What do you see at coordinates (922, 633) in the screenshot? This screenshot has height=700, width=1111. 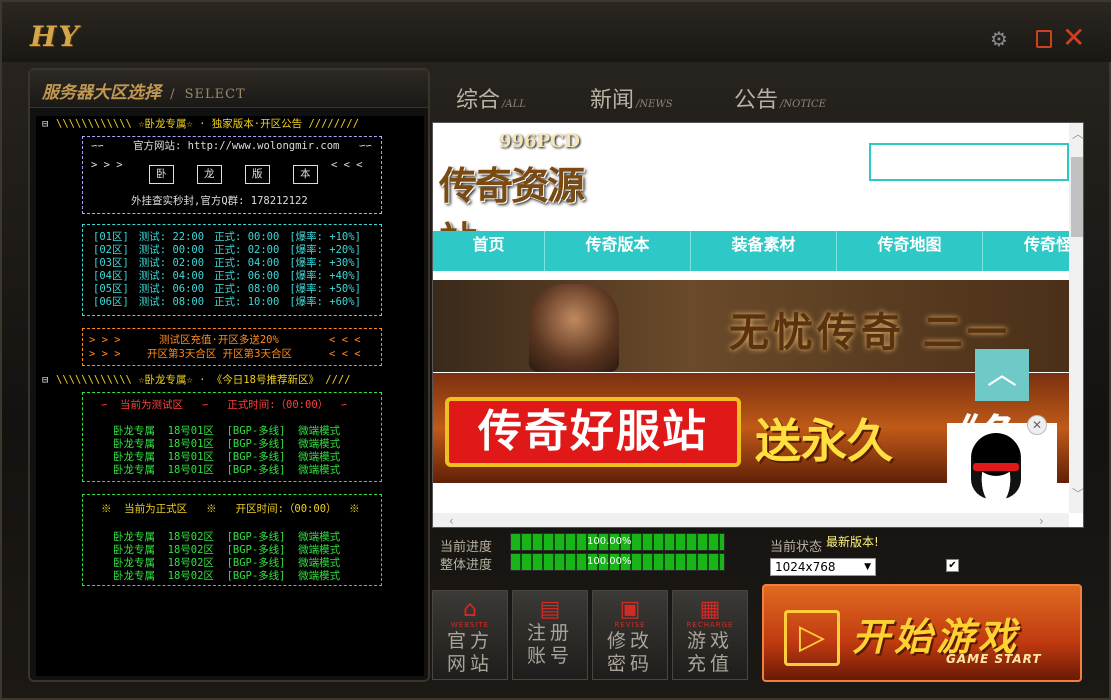 I see `start-game-button: ▷ 开始游戏 GAME START` at bounding box center [922, 633].